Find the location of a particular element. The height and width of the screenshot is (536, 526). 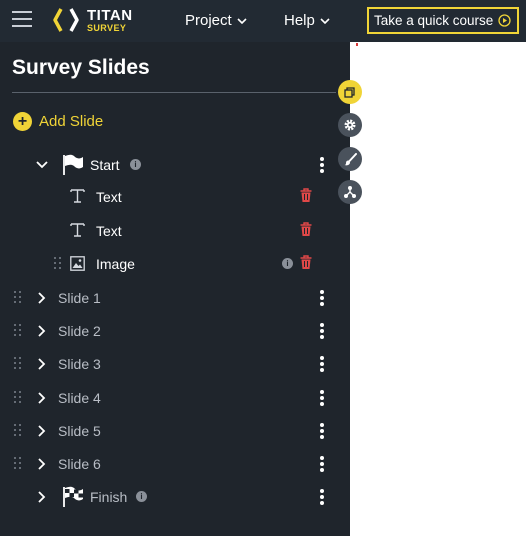

slide-row: Slide 1 is located at coordinates (175, 298).